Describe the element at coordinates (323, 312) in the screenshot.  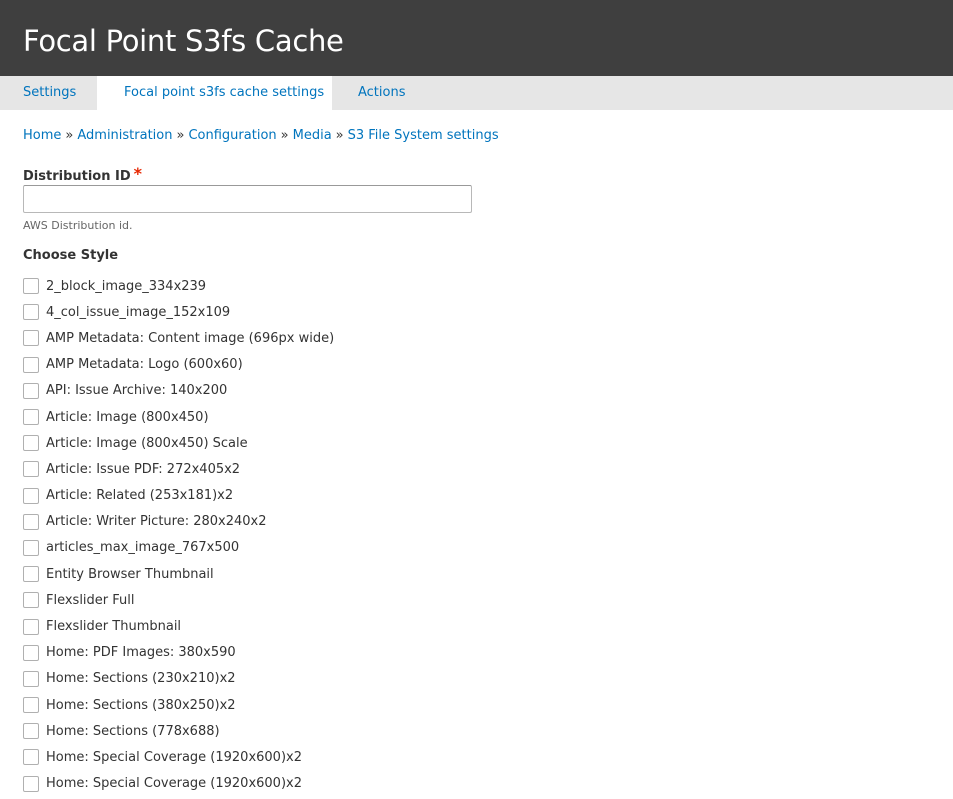
I see `style-option: 4_col_issue_image_152x109` at that location.